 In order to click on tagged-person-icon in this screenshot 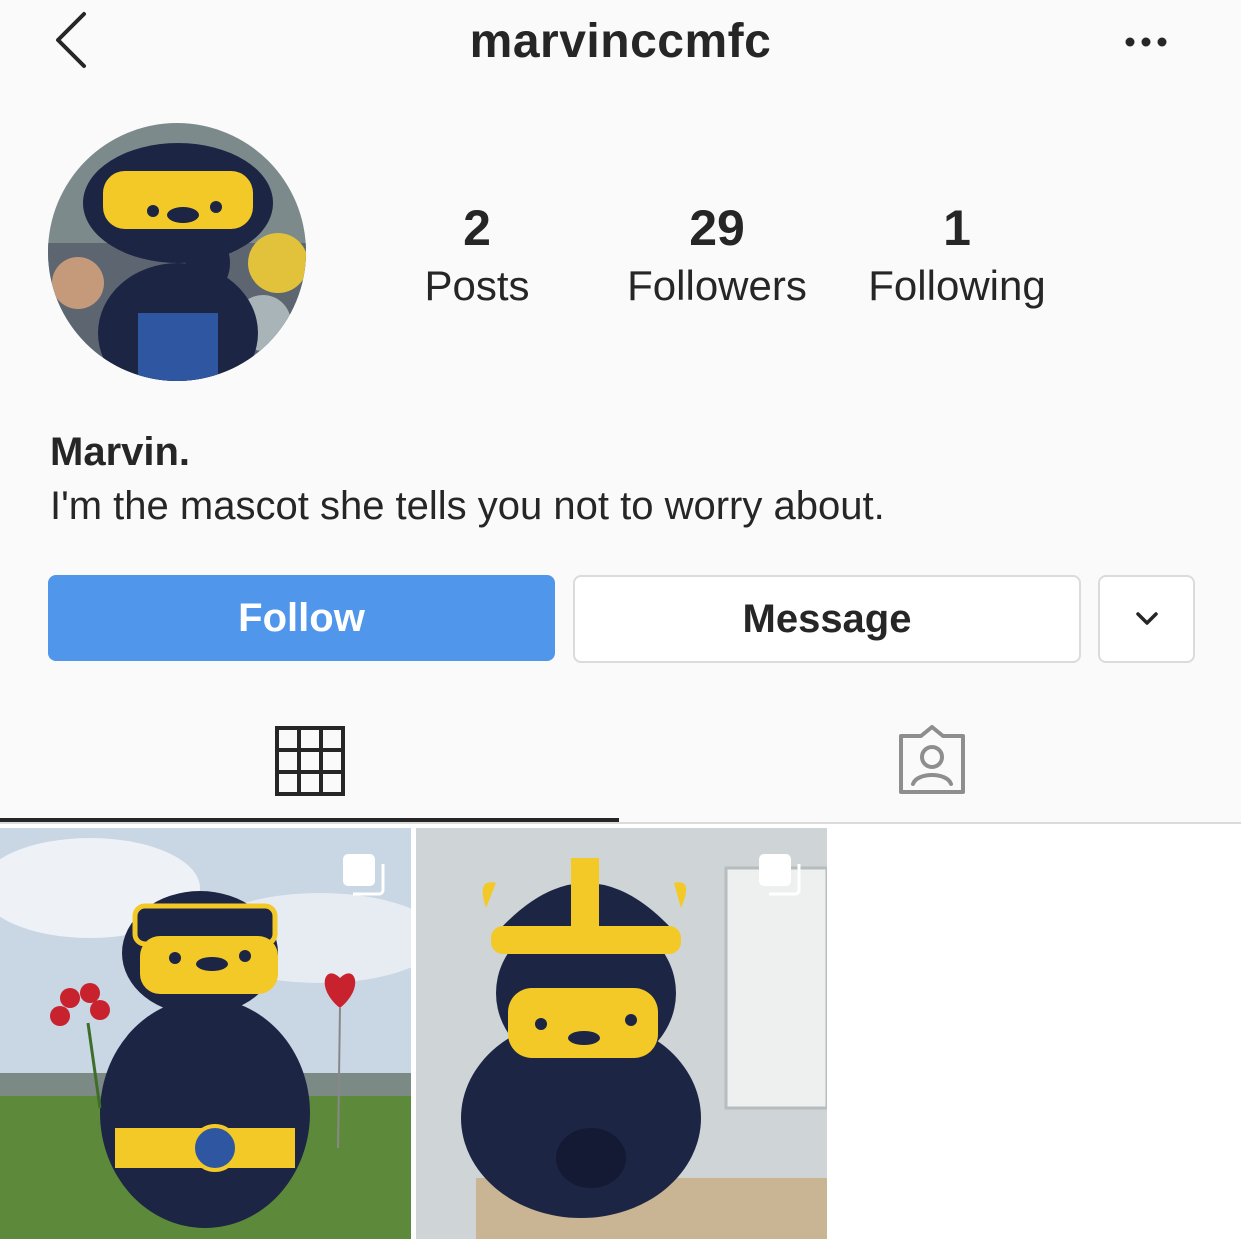, I will do `click(931, 759)`.